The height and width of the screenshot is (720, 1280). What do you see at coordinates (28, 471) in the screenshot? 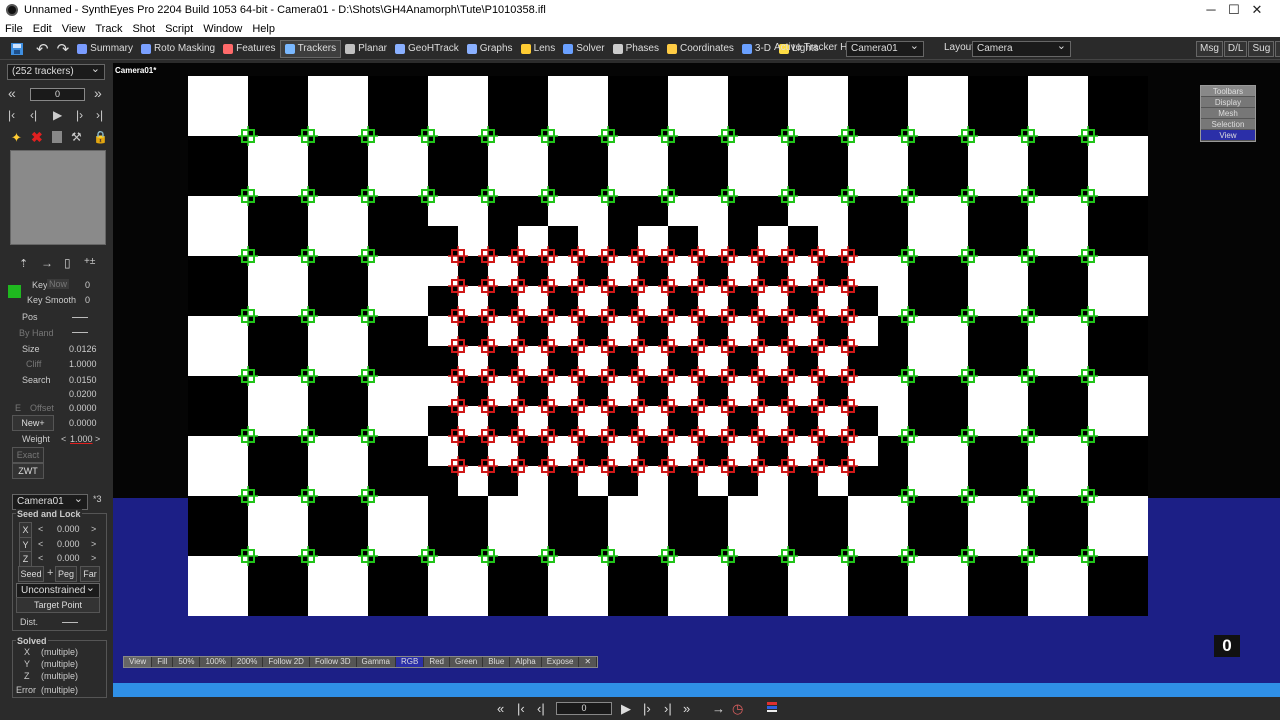
I see `zwt-button: ZWT` at bounding box center [28, 471].